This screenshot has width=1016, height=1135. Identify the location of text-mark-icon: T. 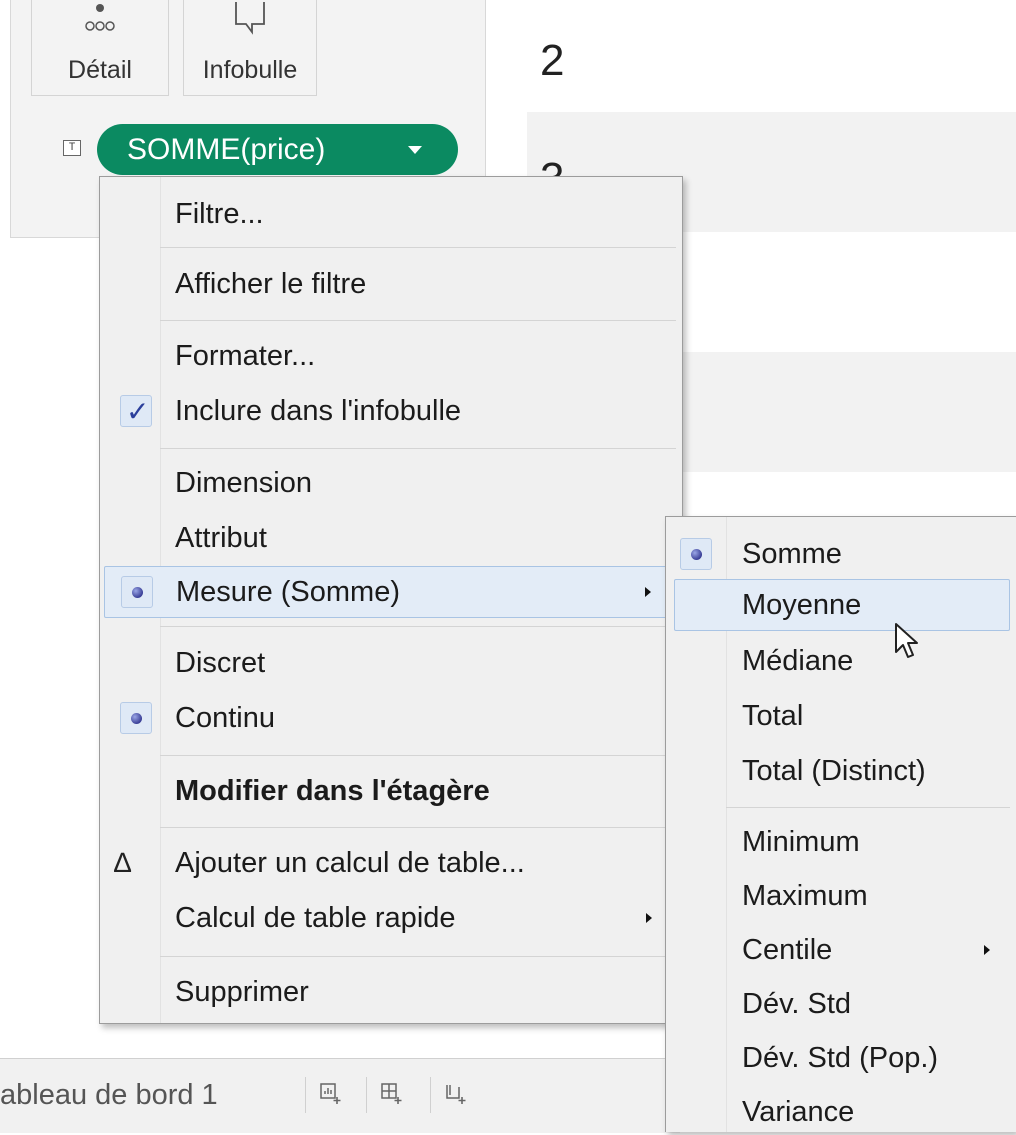
(72, 148).